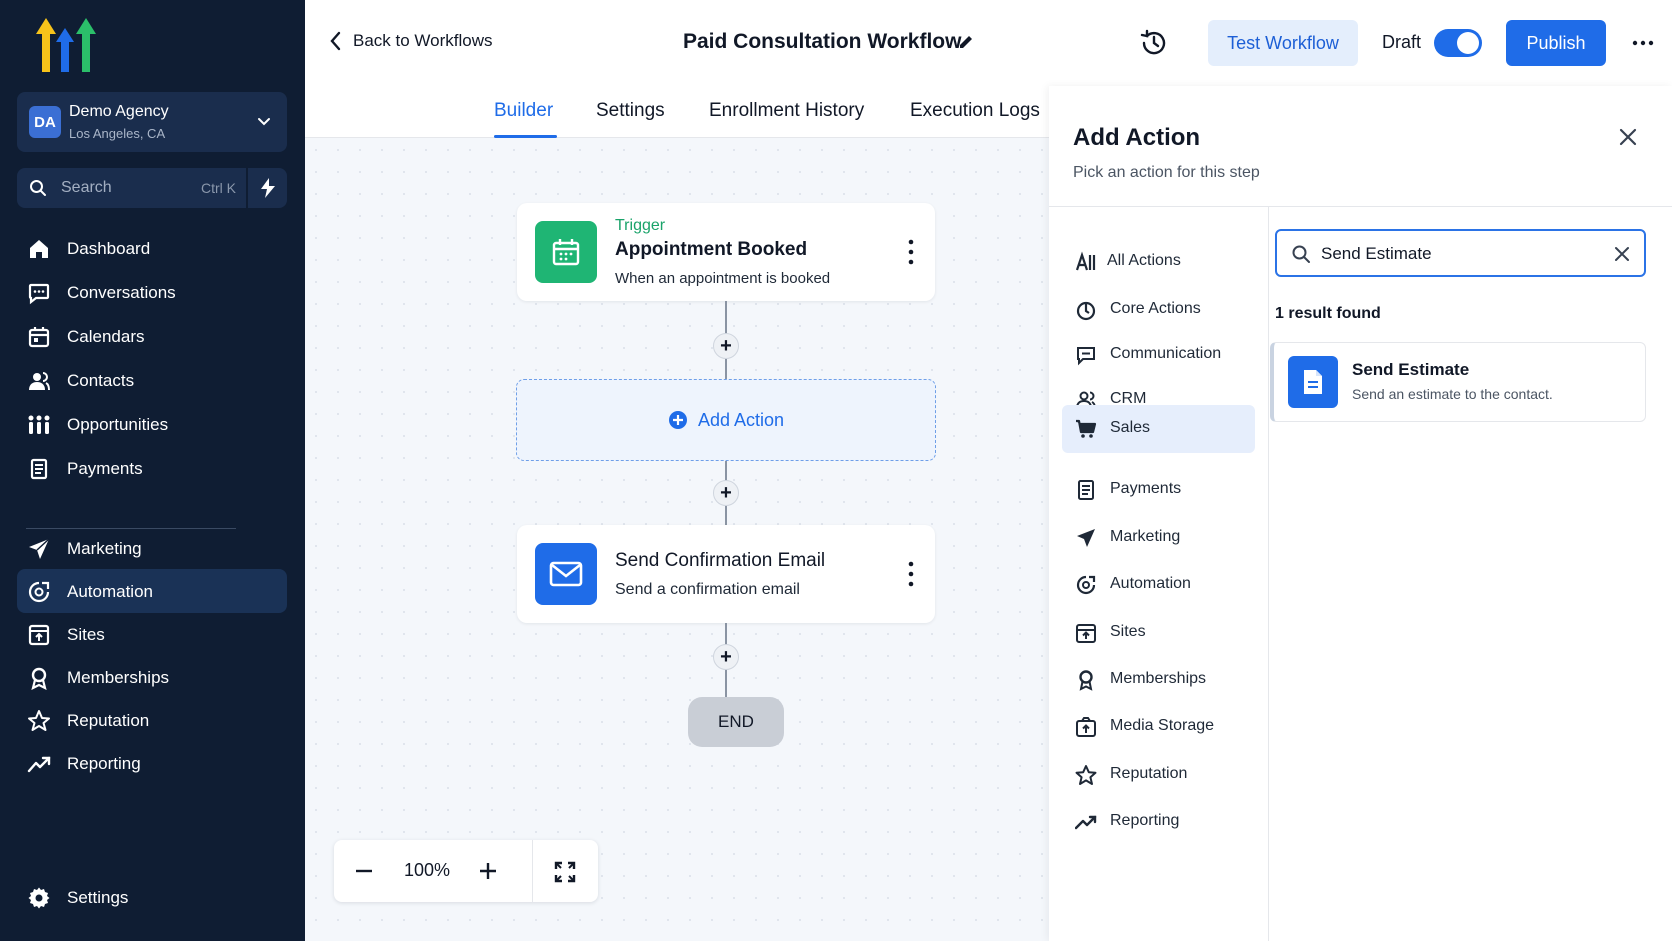 This screenshot has width=1672, height=941. I want to click on edit-title-icon, so click(966, 42).